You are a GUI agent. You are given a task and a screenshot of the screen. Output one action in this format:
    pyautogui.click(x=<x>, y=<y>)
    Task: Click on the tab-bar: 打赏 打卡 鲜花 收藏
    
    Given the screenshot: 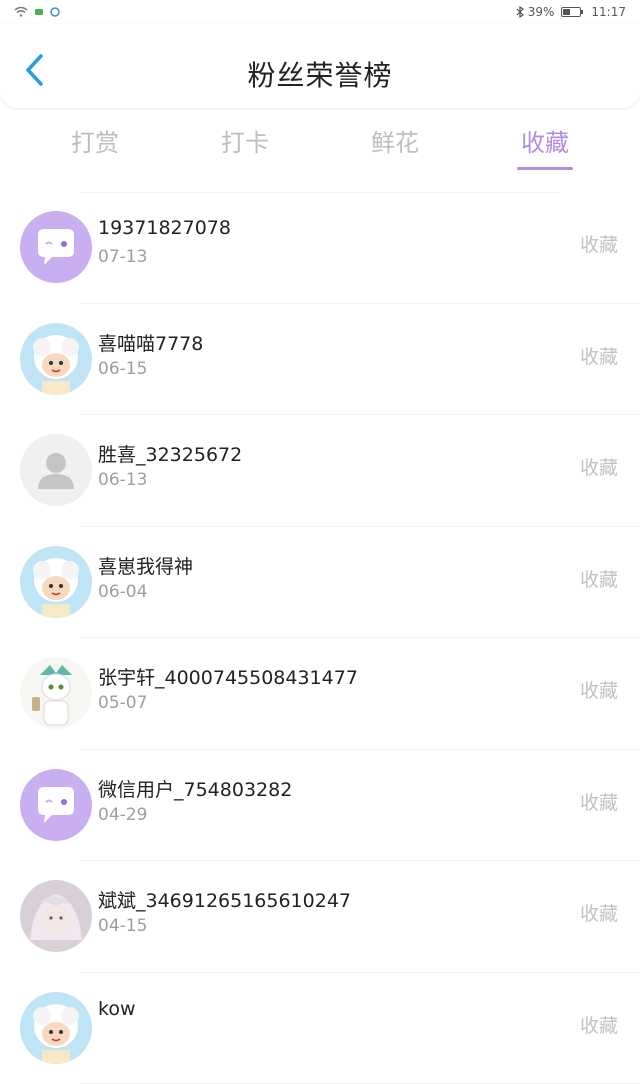 What is the action you would take?
    pyautogui.click(x=320, y=140)
    